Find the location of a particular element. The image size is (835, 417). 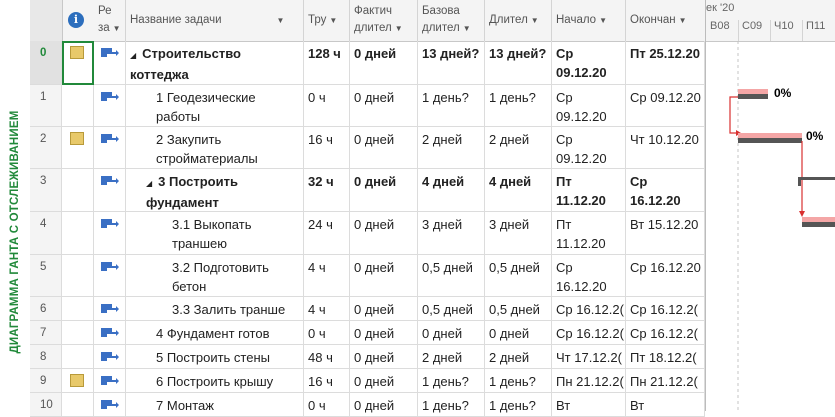

column-finish: Окончан ▼ is located at coordinates (665, 20).